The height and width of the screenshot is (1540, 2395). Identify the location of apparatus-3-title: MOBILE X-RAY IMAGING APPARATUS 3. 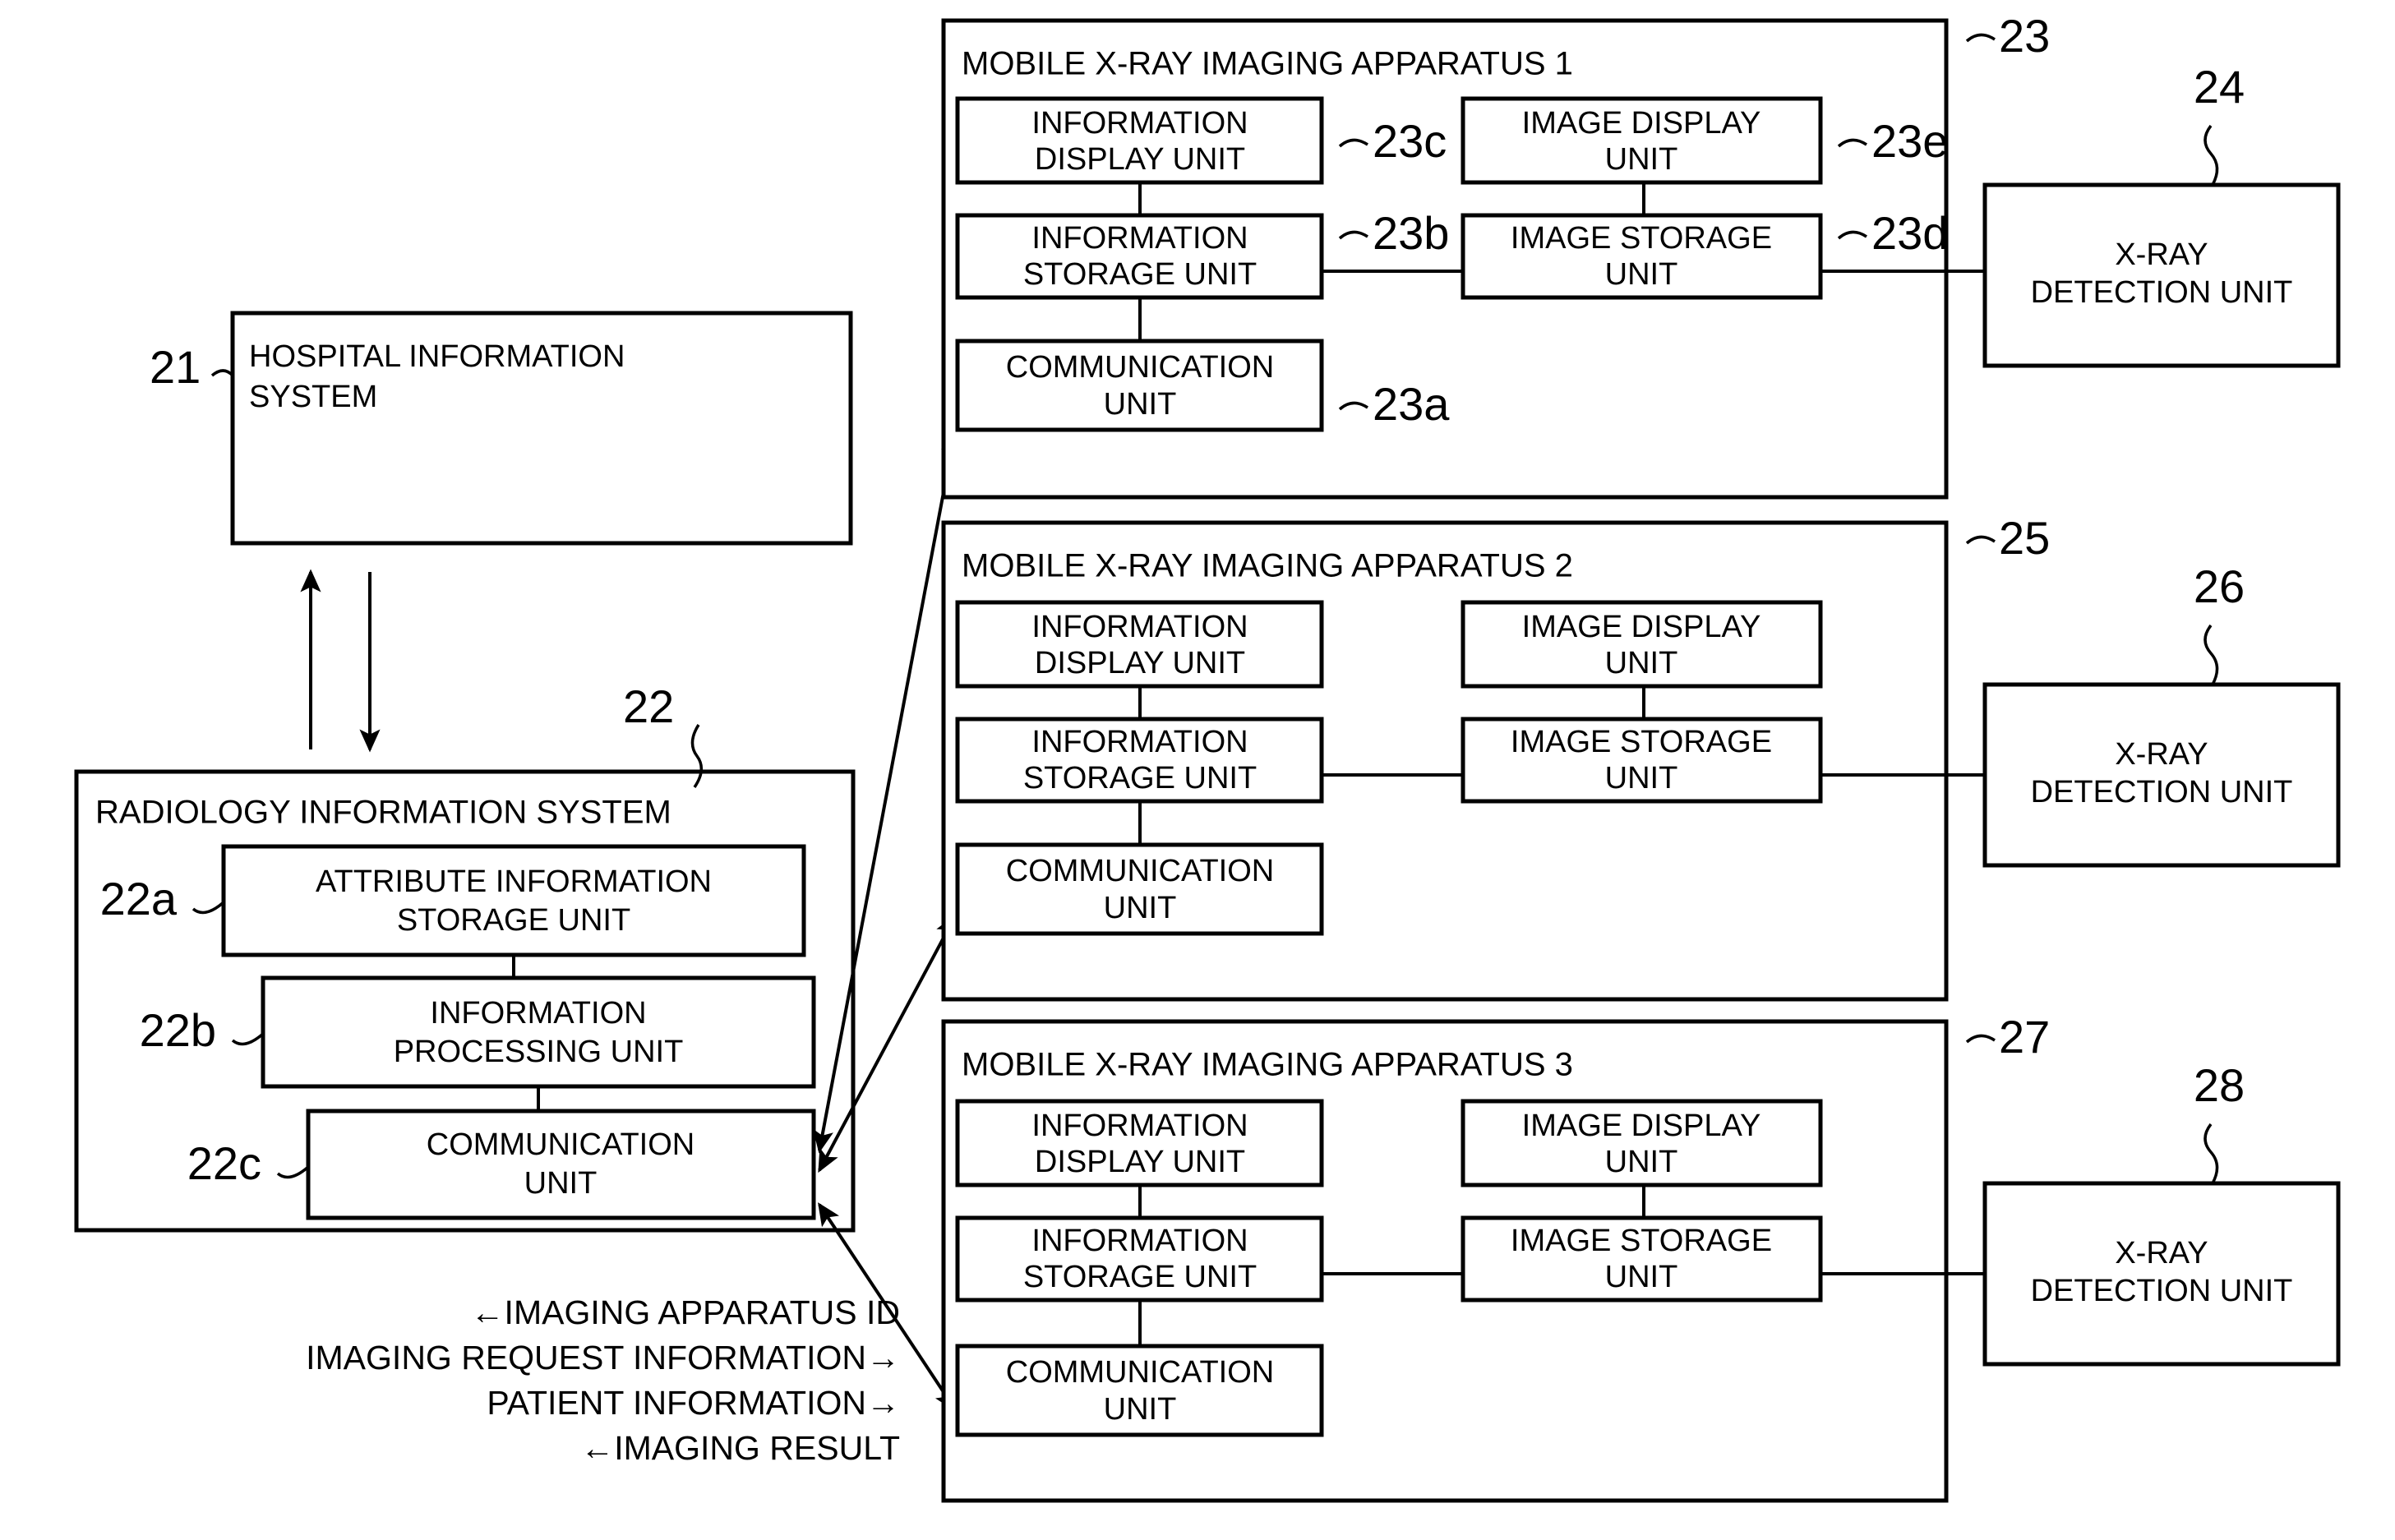
(1267, 1065).